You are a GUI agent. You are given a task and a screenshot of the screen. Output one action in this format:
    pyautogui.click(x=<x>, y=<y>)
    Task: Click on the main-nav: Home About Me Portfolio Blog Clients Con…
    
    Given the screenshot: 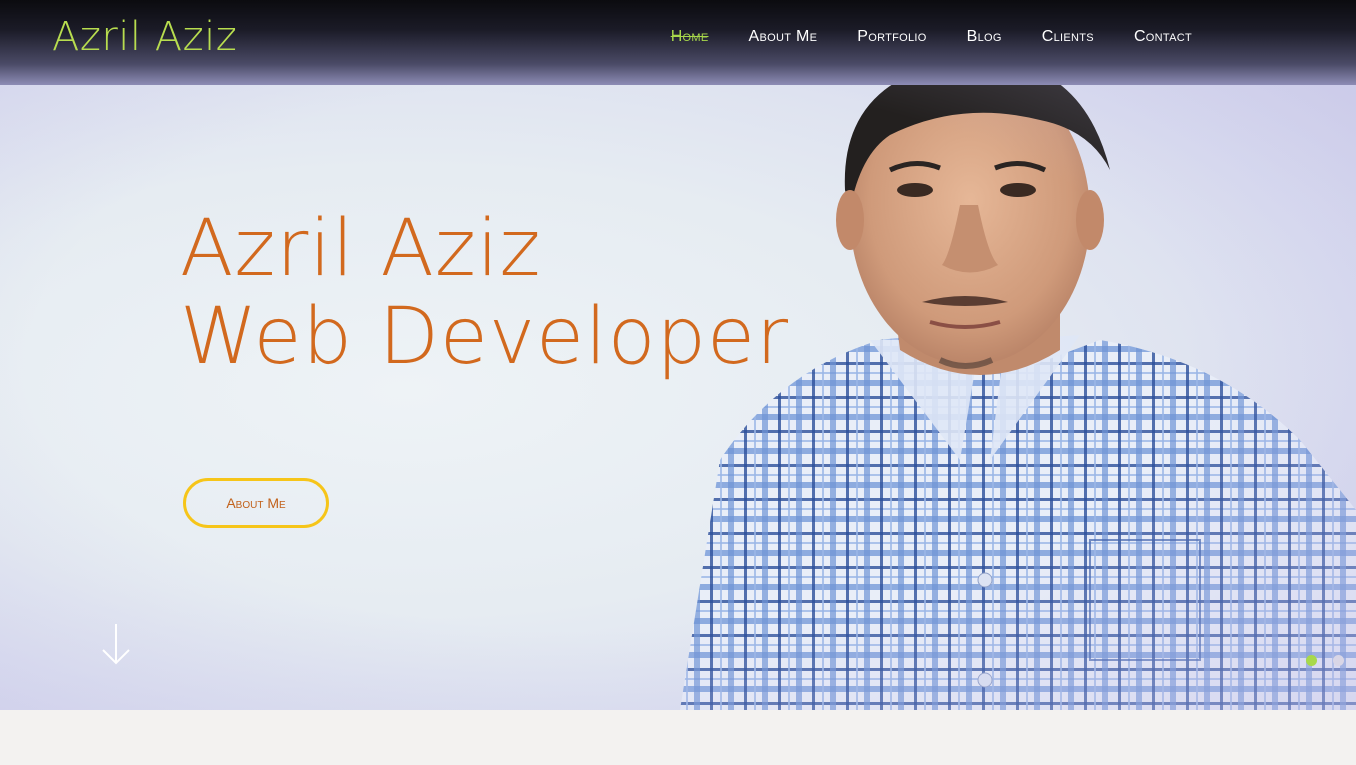 What is the action you would take?
    pyautogui.click(x=931, y=37)
    